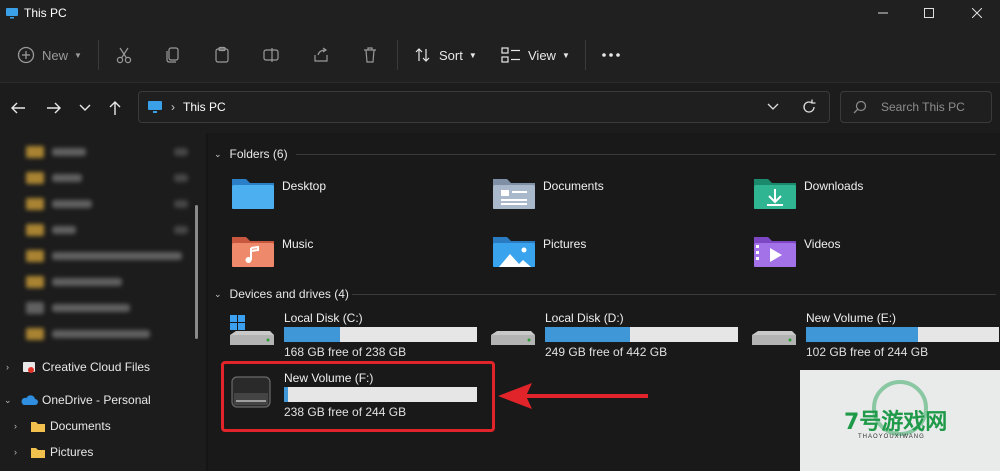  I want to click on forward-button, so click(54, 108).